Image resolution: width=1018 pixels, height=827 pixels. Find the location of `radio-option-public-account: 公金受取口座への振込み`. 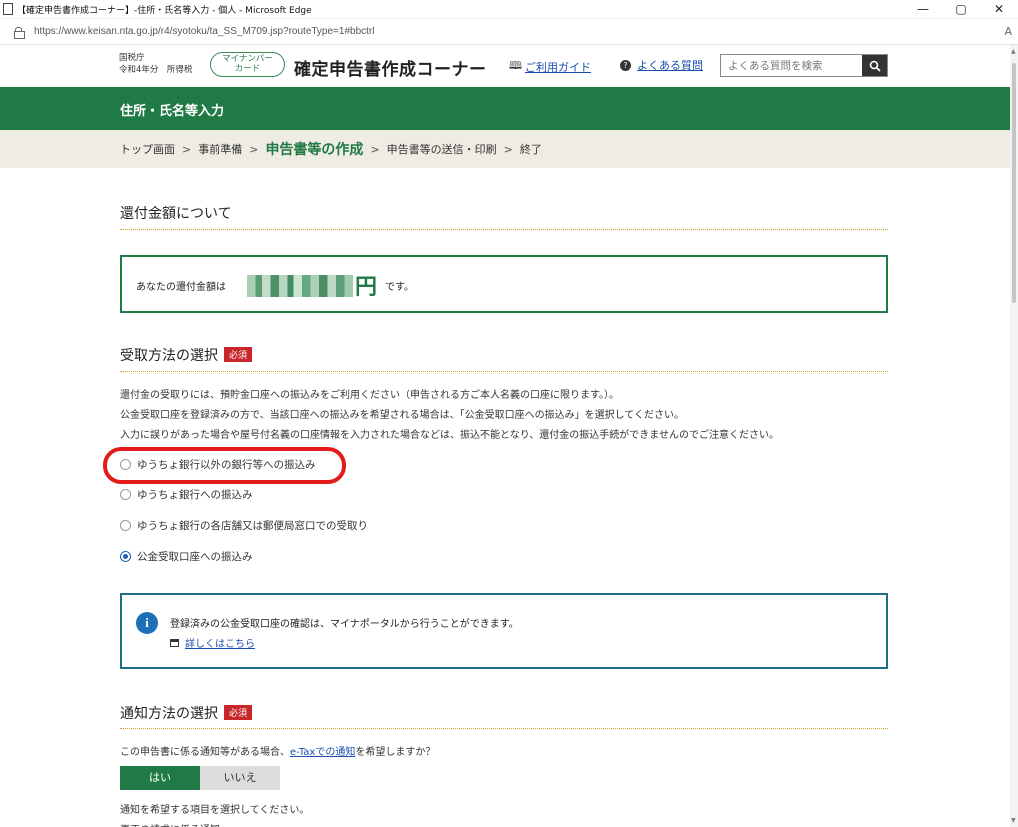

radio-option-public-account: 公金受取口座への振込み is located at coordinates (186, 556).